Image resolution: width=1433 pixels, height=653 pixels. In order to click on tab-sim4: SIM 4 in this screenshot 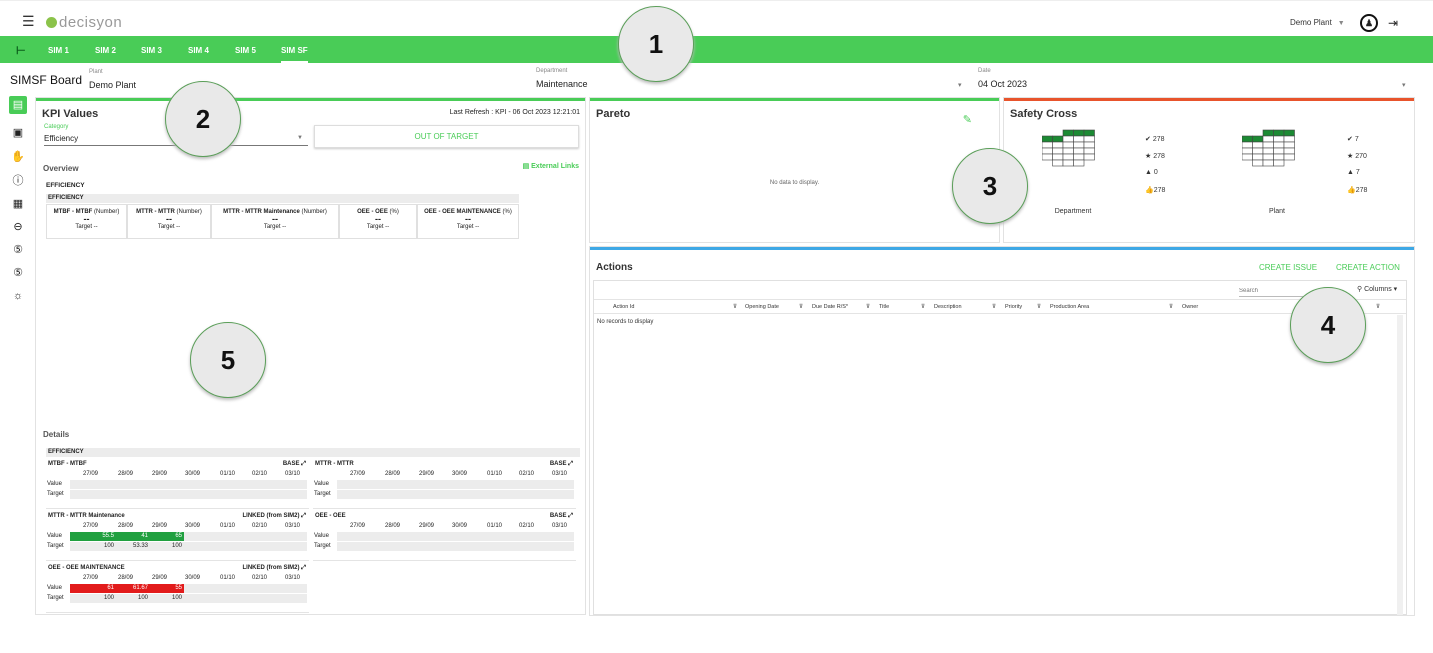, I will do `click(198, 50)`.